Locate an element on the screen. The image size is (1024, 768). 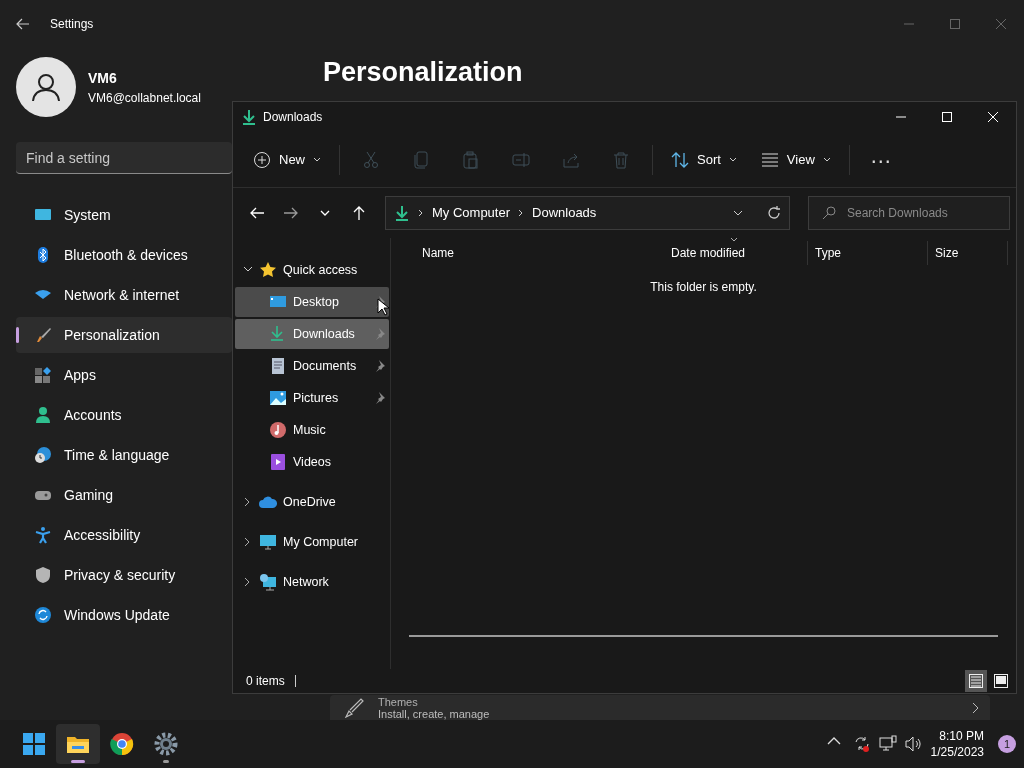
sync-icon is located at coordinates (861, 744).